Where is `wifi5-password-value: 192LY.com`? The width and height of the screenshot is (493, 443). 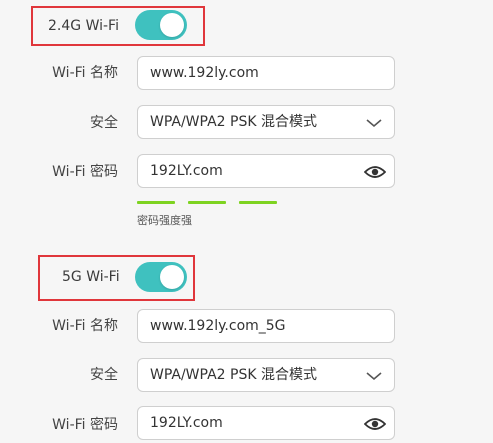
wifi5-password-value: 192LY.com is located at coordinates (186, 423).